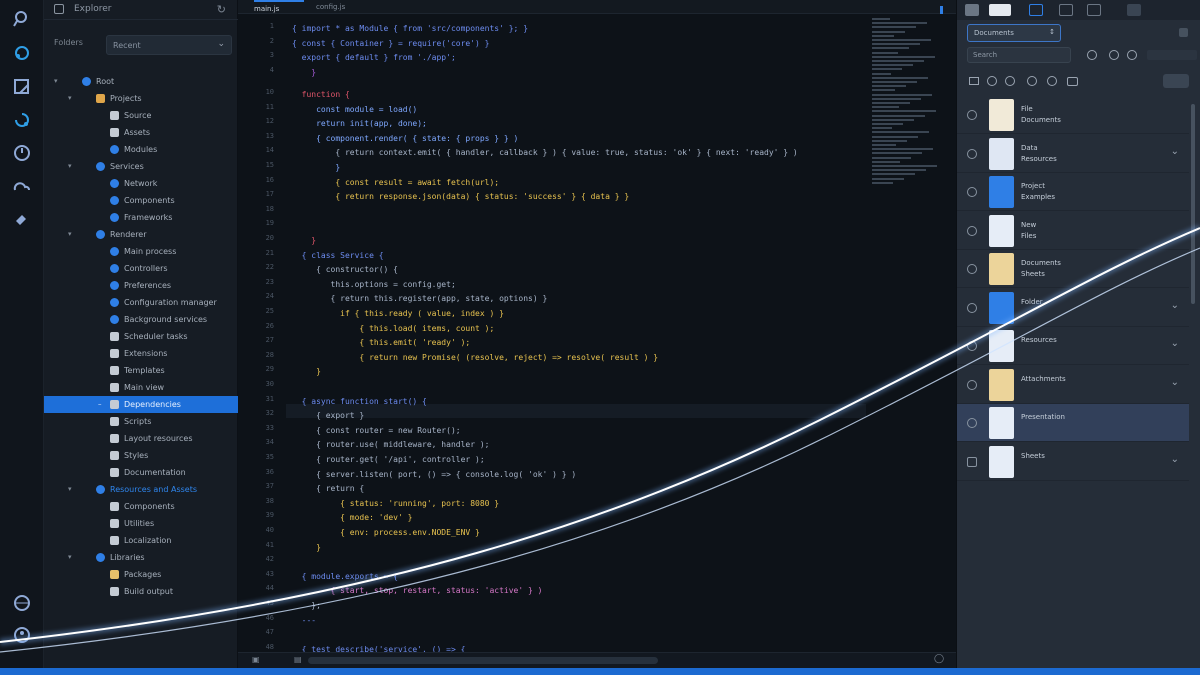 The height and width of the screenshot is (675, 1200). What do you see at coordinates (1019, 55) in the screenshot?
I see `search-field: Search` at bounding box center [1019, 55].